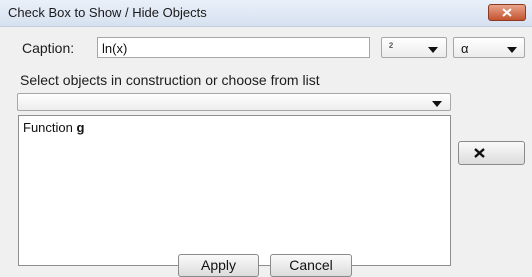 This screenshot has width=532, height=277. What do you see at coordinates (233, 47) in the screenshot?
I see `caption-input: ln(x)` at bounding box center [233, 47].